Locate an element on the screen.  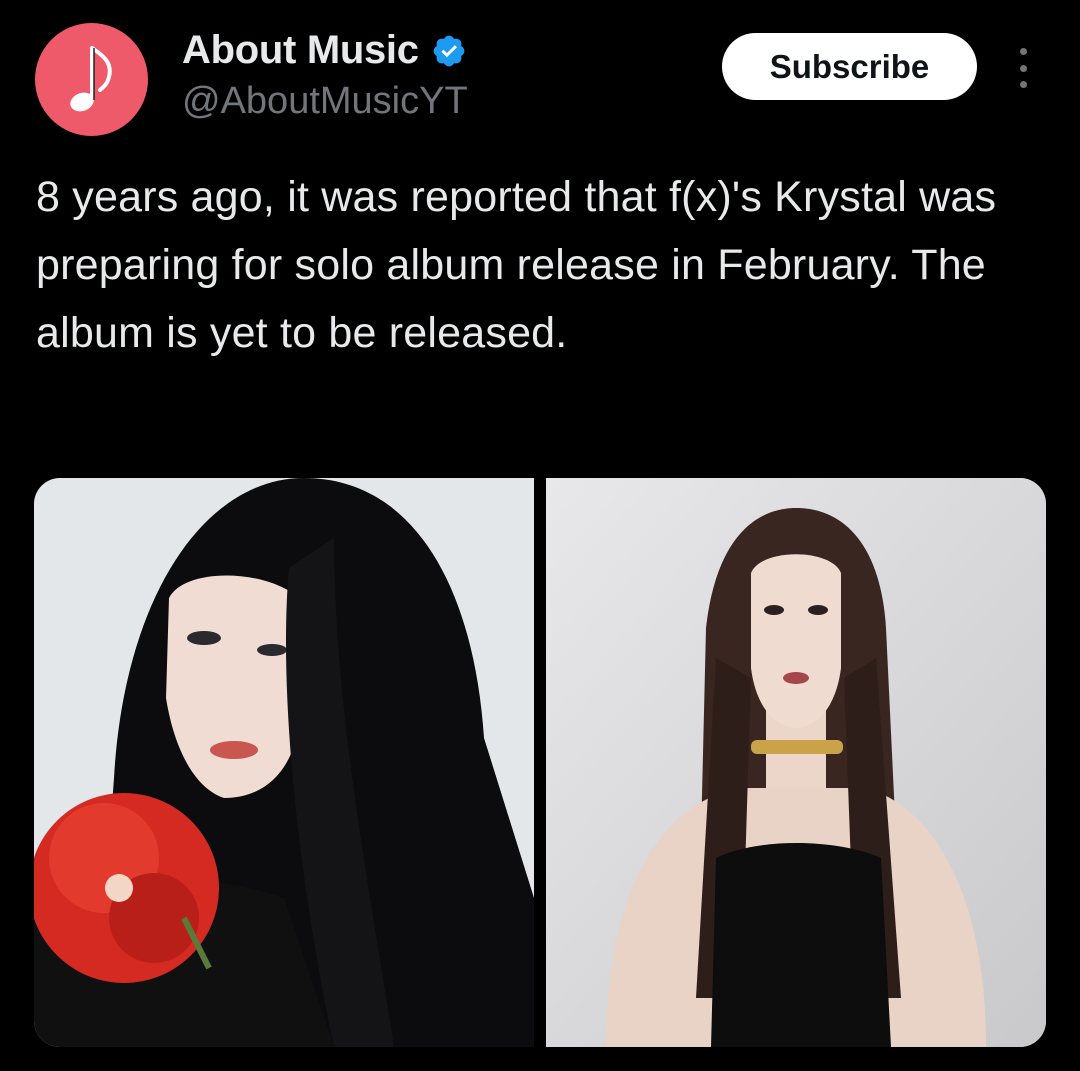
avatar is located at coordinates (91, 79).